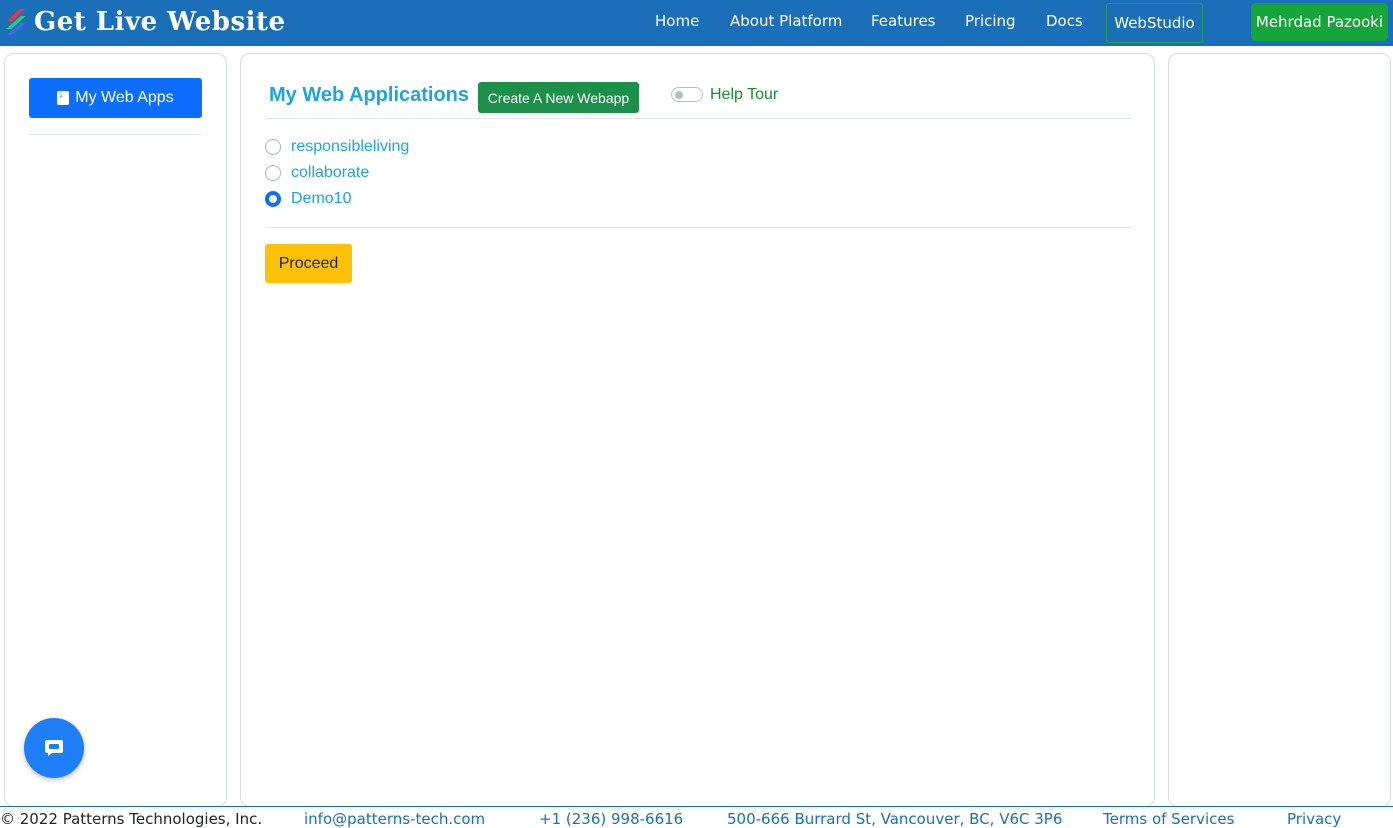 This screenshot has width=1393, height=828. I want to click on sidebar-divider, so click(115, 134).